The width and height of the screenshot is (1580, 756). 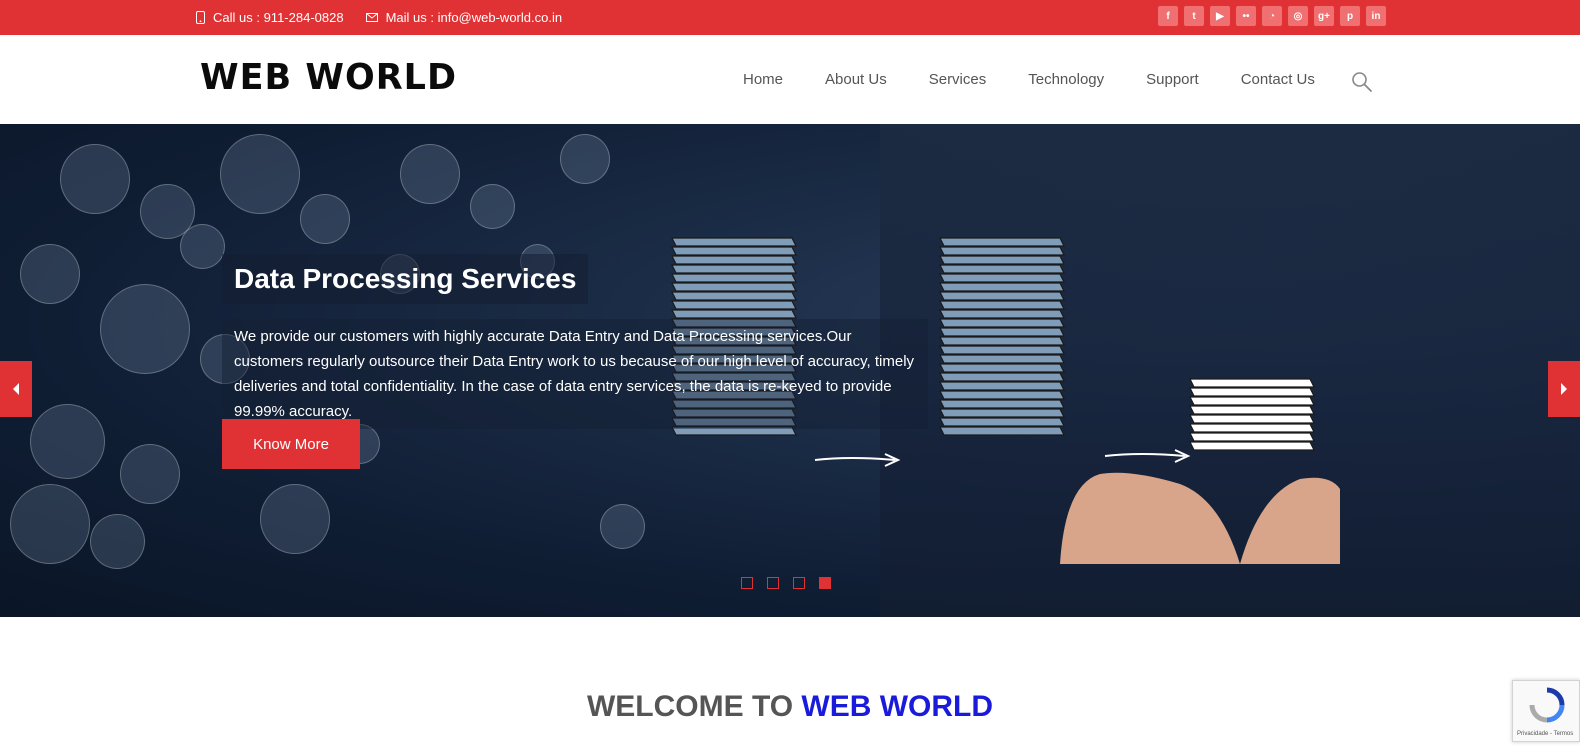 I want to click on caret-right-icon, so click(x=1564, y=389).